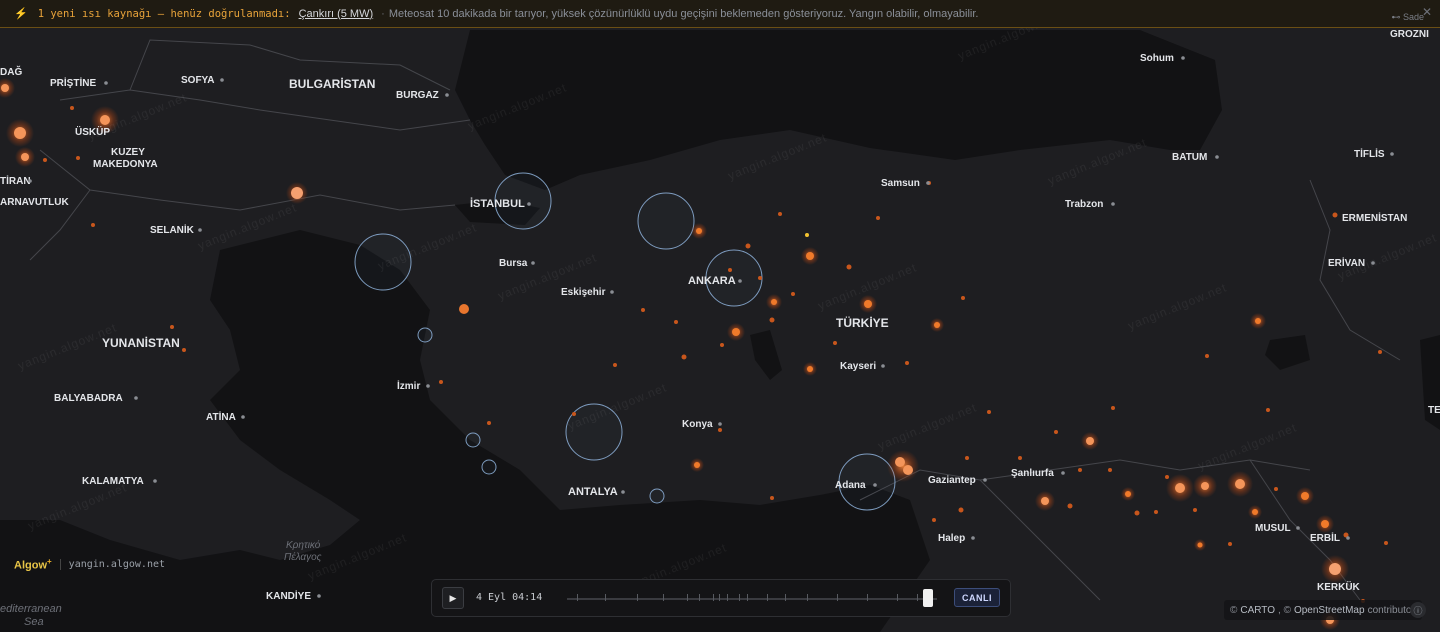 The height and width of the screenshot is (632, 1440). What do you see at coordinates (11, 71) in the screenshot?
I see `city-label: DAĞ` at bounding box center [11, 71].